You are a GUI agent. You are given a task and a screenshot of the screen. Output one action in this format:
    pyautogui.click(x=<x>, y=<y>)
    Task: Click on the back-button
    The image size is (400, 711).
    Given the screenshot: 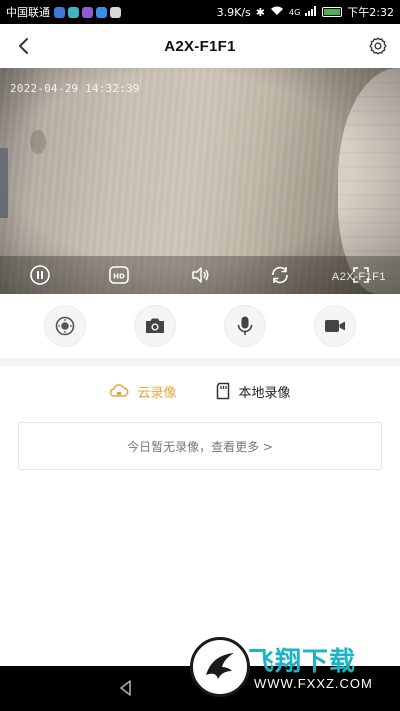 What is the action you would take?
    pyautogui.click(x=24, y=46)
    